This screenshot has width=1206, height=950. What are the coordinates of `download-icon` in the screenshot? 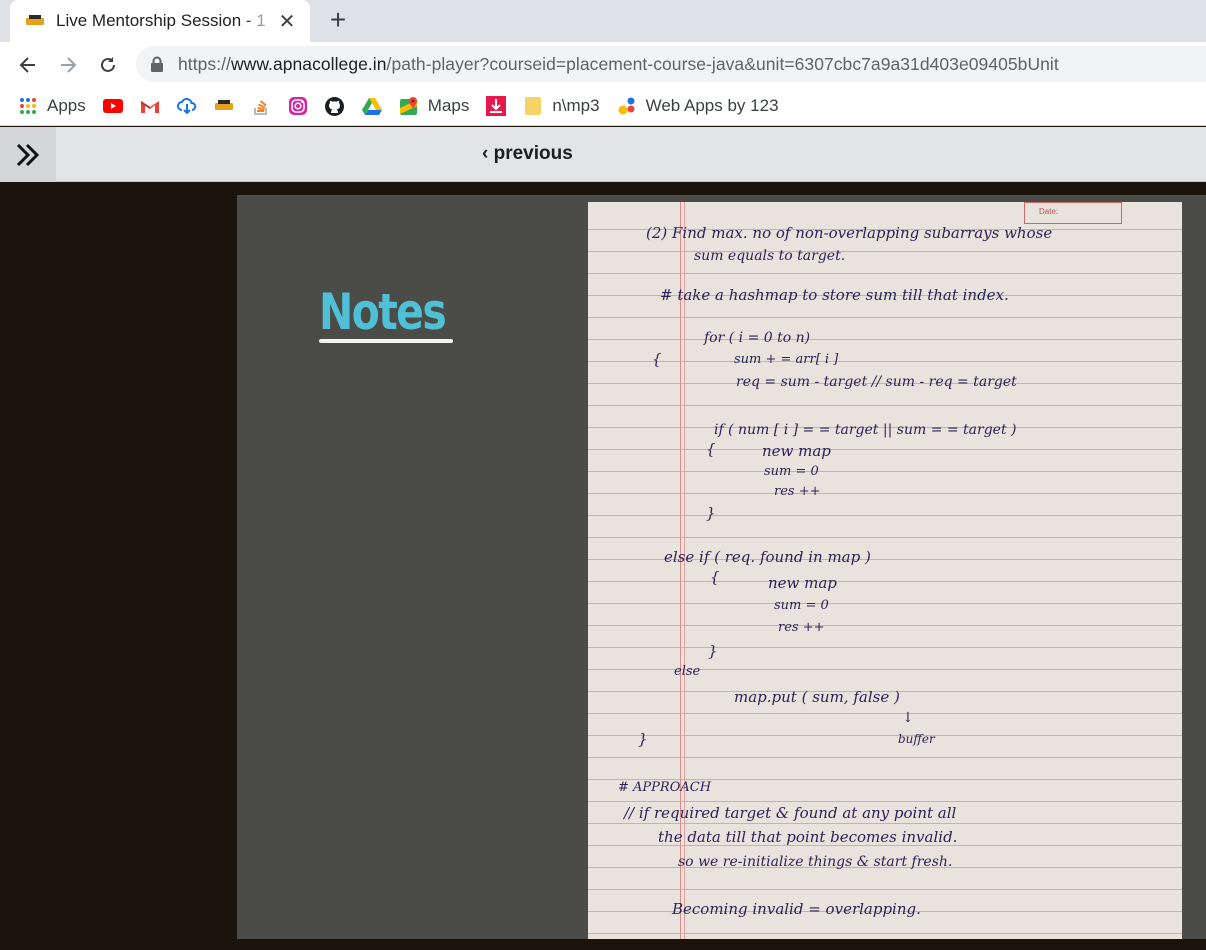 It's located at (496, 106).